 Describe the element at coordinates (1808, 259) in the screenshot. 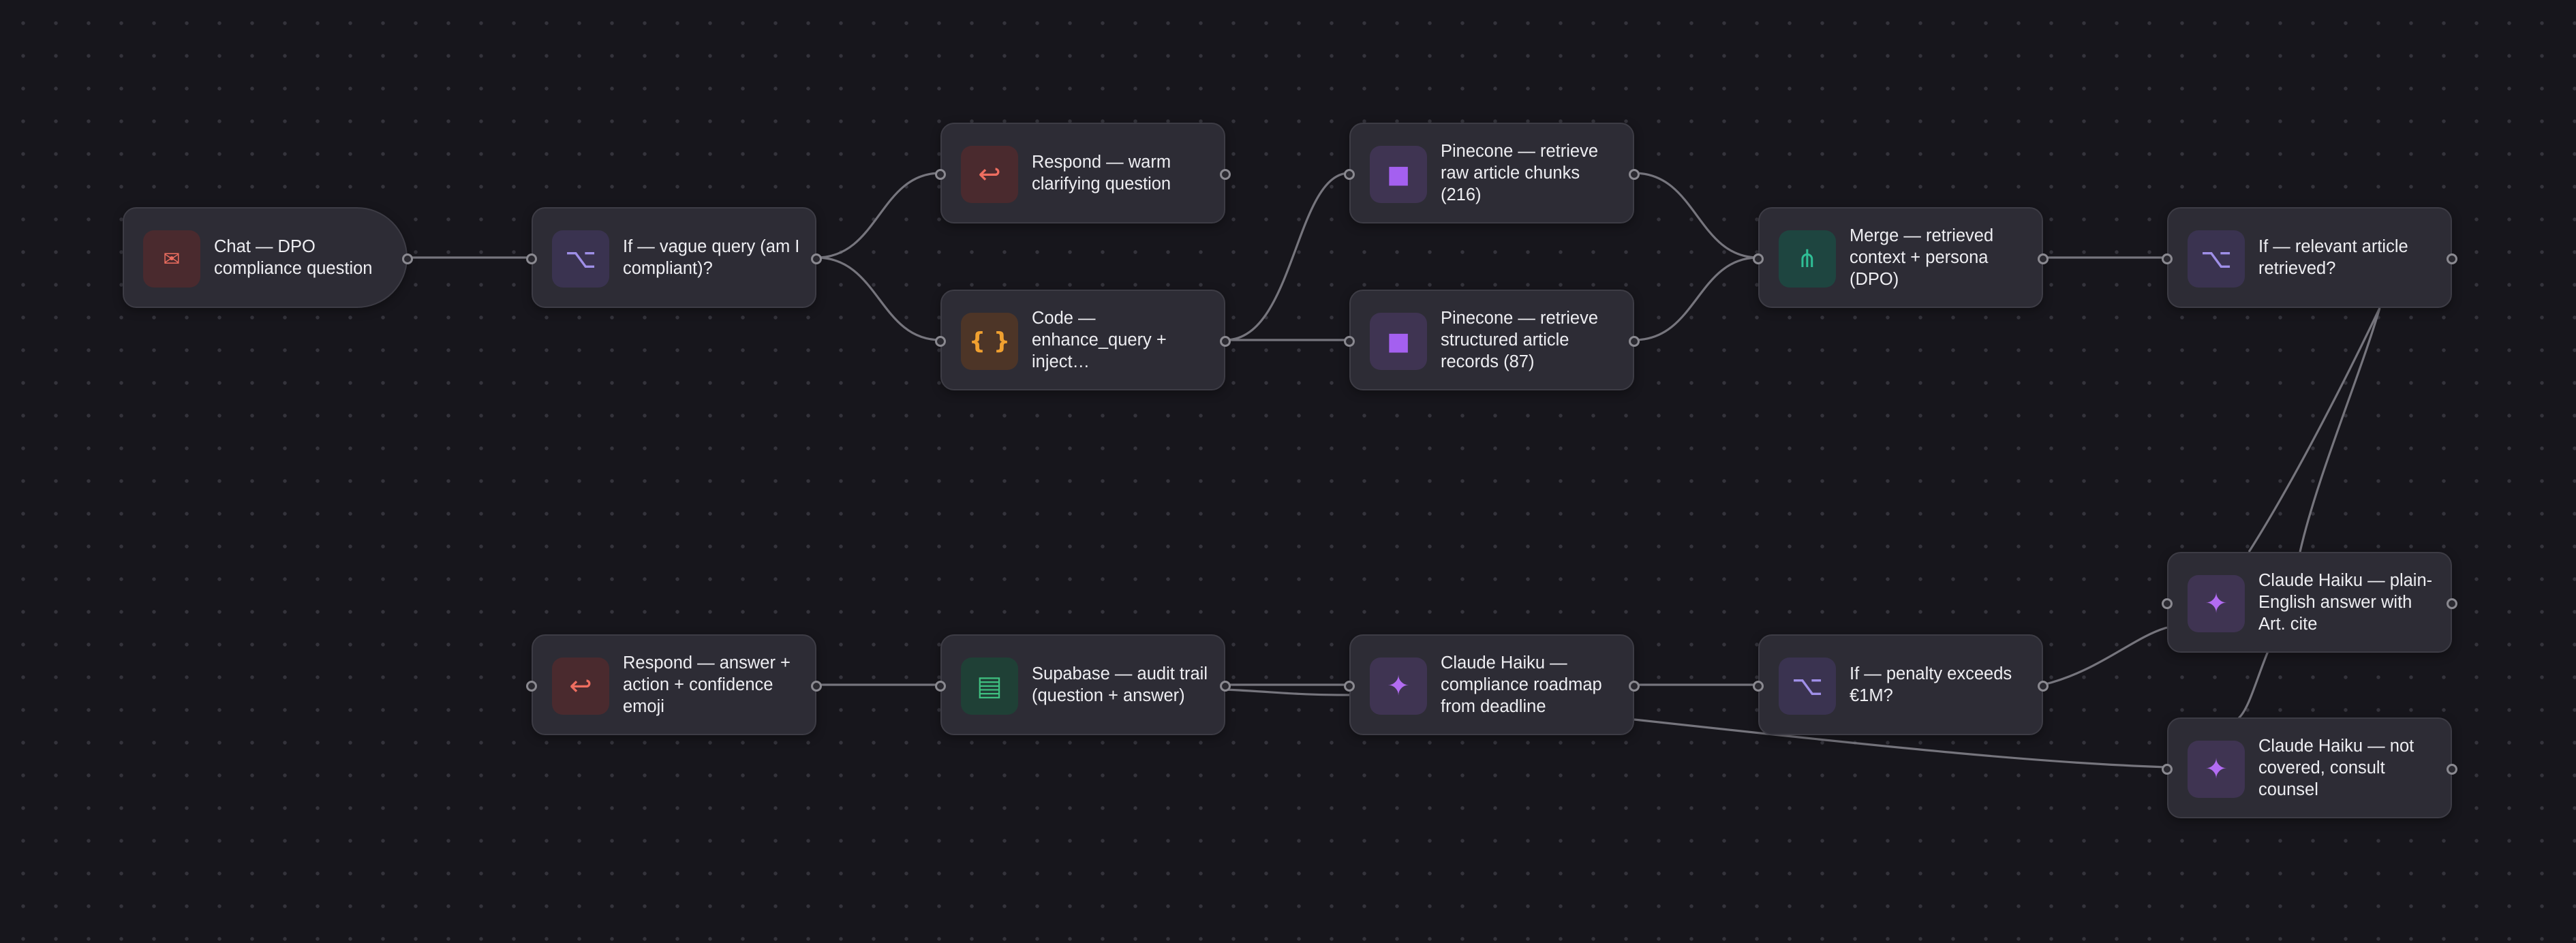

I see `merge-icon: ⋔` at that location.